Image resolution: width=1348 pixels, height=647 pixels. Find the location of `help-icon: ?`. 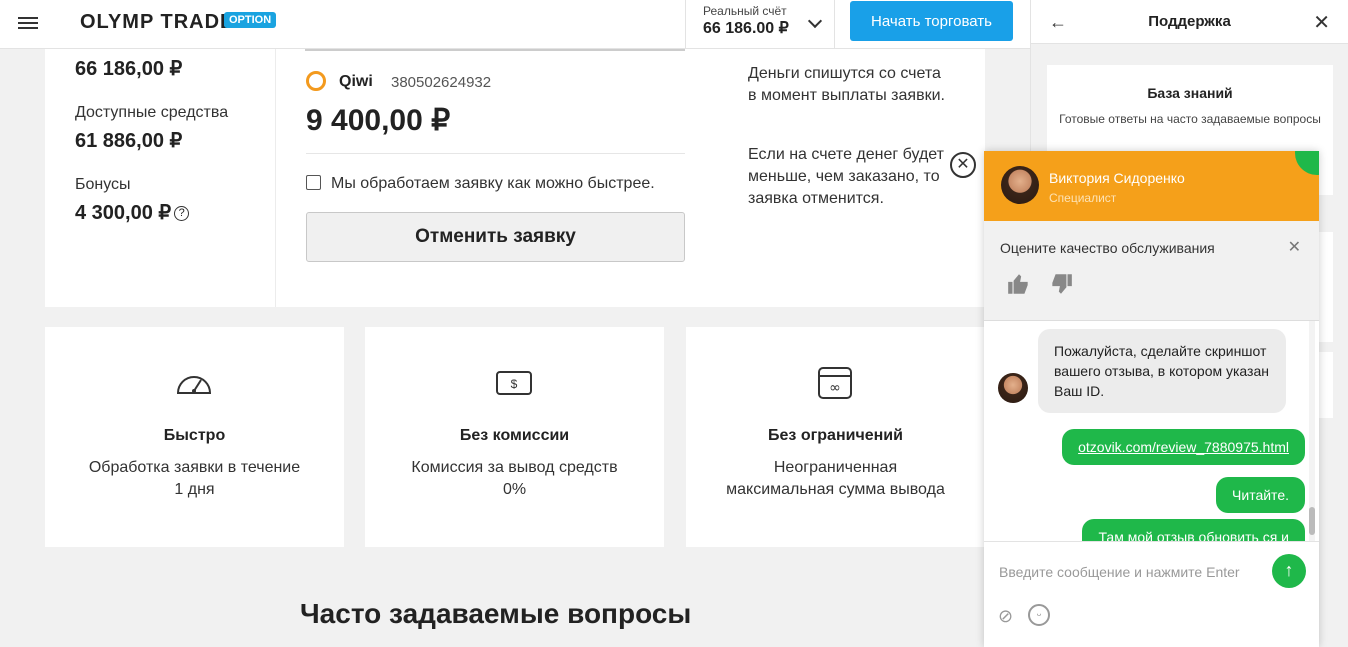

help-icon: ? is located at coordinates (182, 214).